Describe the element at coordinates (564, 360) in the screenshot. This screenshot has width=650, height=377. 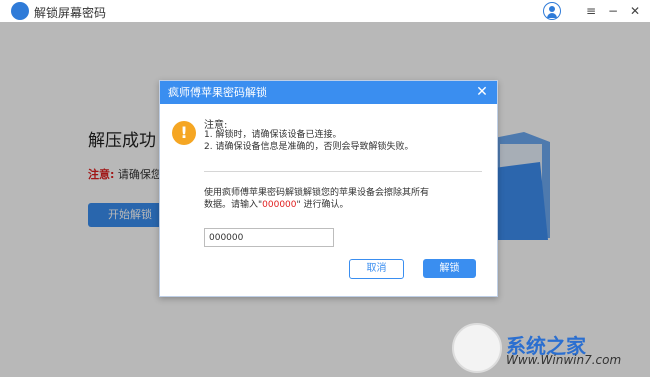
I see `watermark-url: Www.Winwin7.com` at that location.